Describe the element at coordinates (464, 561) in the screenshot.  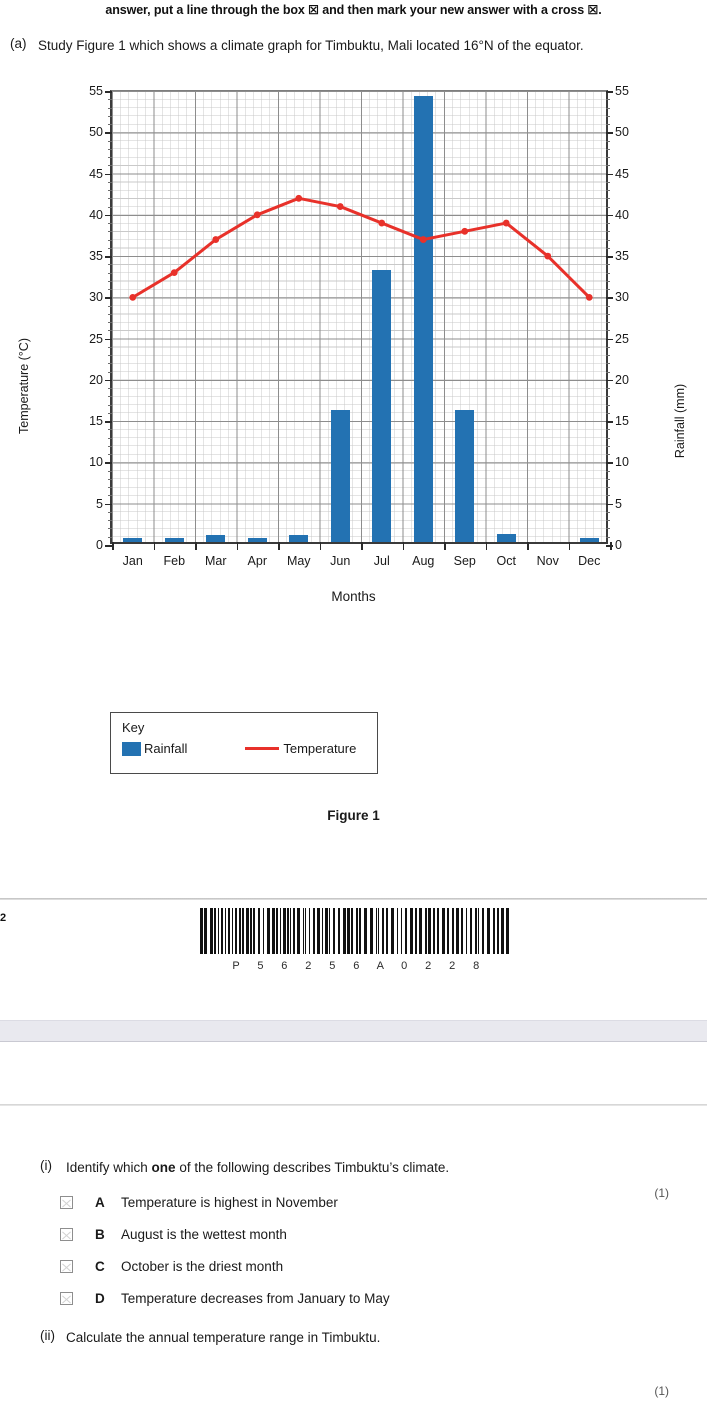
I see `month-label-sep: Sep` at that location.